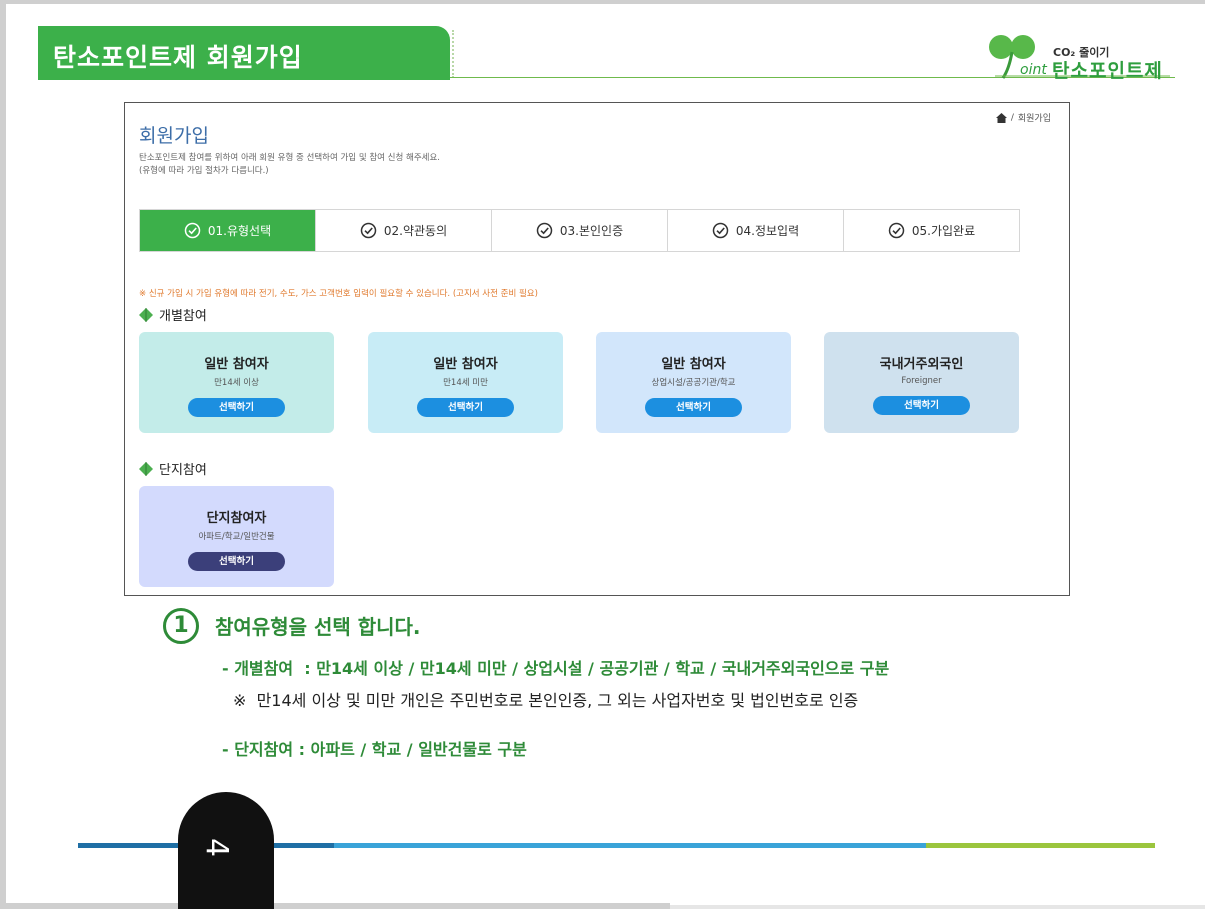 This screenshot has height=909, width=1205. I want to click on step-label: 01.유형선택, so click(239, 231).